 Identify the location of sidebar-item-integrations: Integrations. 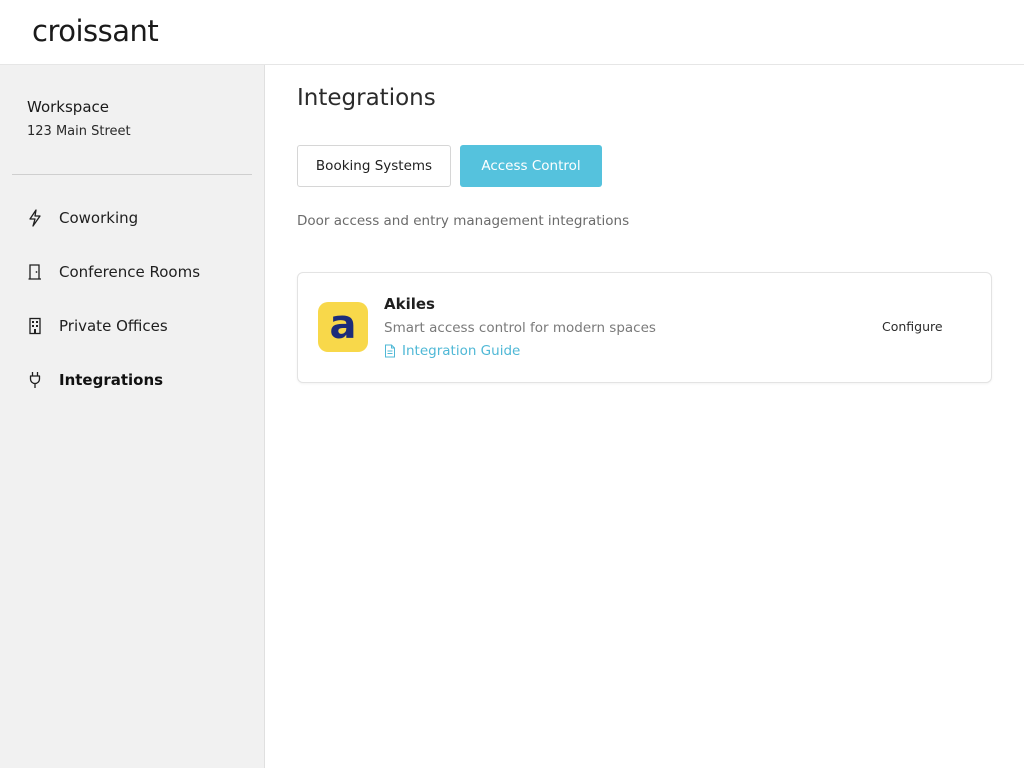
(132, 380).